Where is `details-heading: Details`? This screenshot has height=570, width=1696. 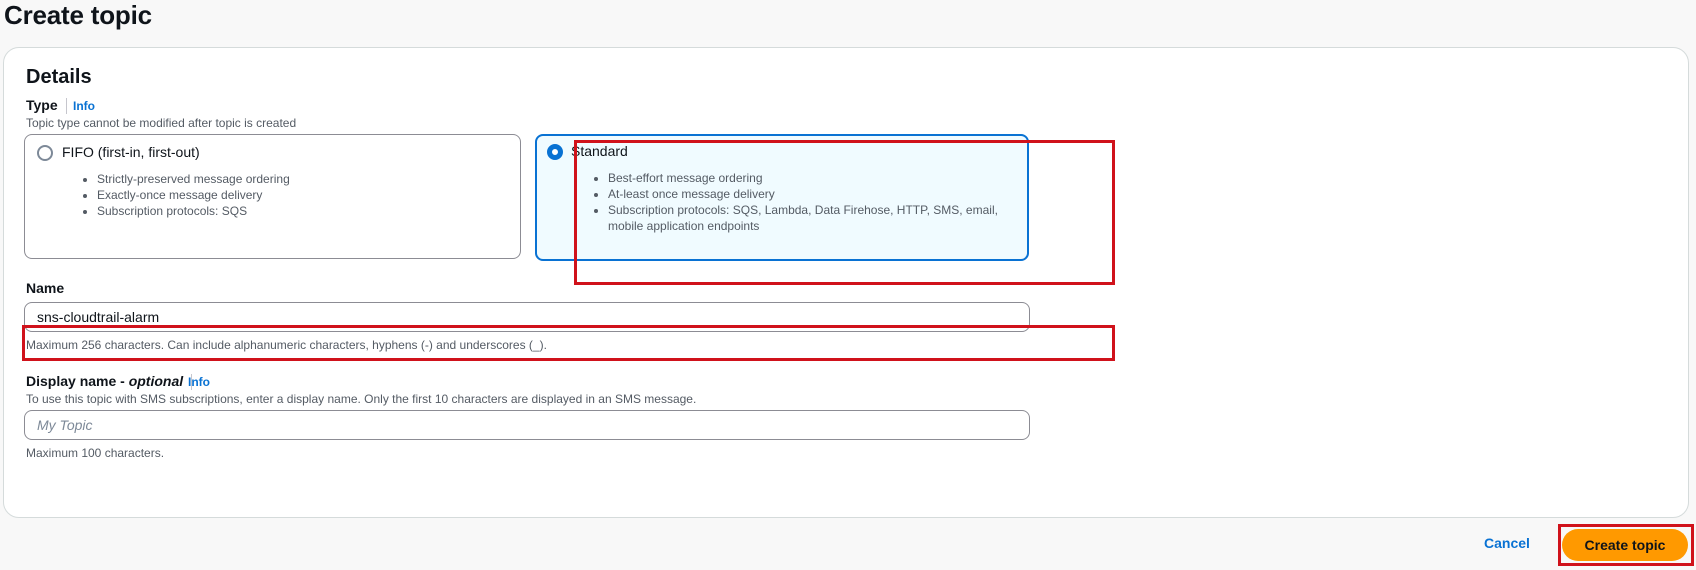
details-heading: Details is located at coordinates (59, 77).